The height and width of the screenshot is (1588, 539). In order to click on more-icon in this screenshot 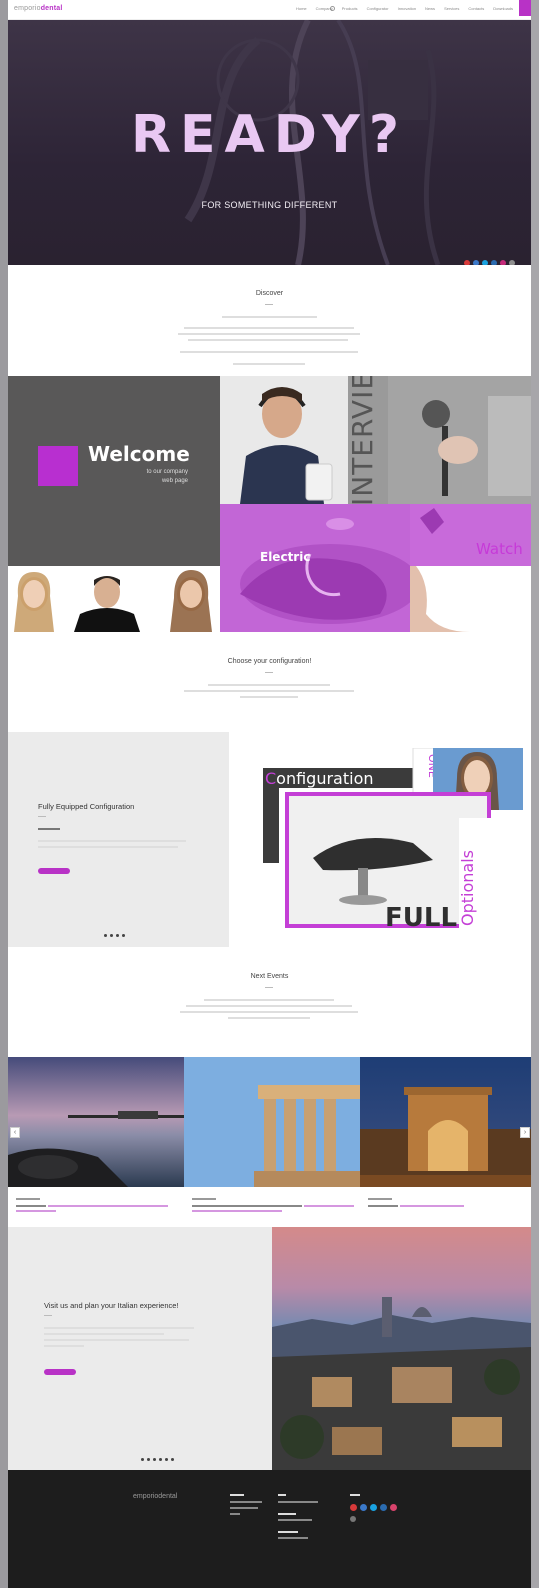, I will do `click(512, 262)`.